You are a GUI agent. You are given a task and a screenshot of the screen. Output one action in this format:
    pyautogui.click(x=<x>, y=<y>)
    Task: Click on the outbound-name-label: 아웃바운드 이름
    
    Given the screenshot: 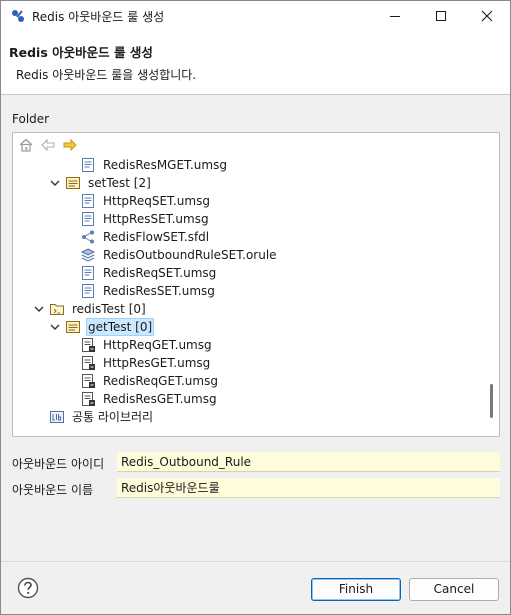 What is the action you would take?
    pyautogui.click(x=53, y=490)
    